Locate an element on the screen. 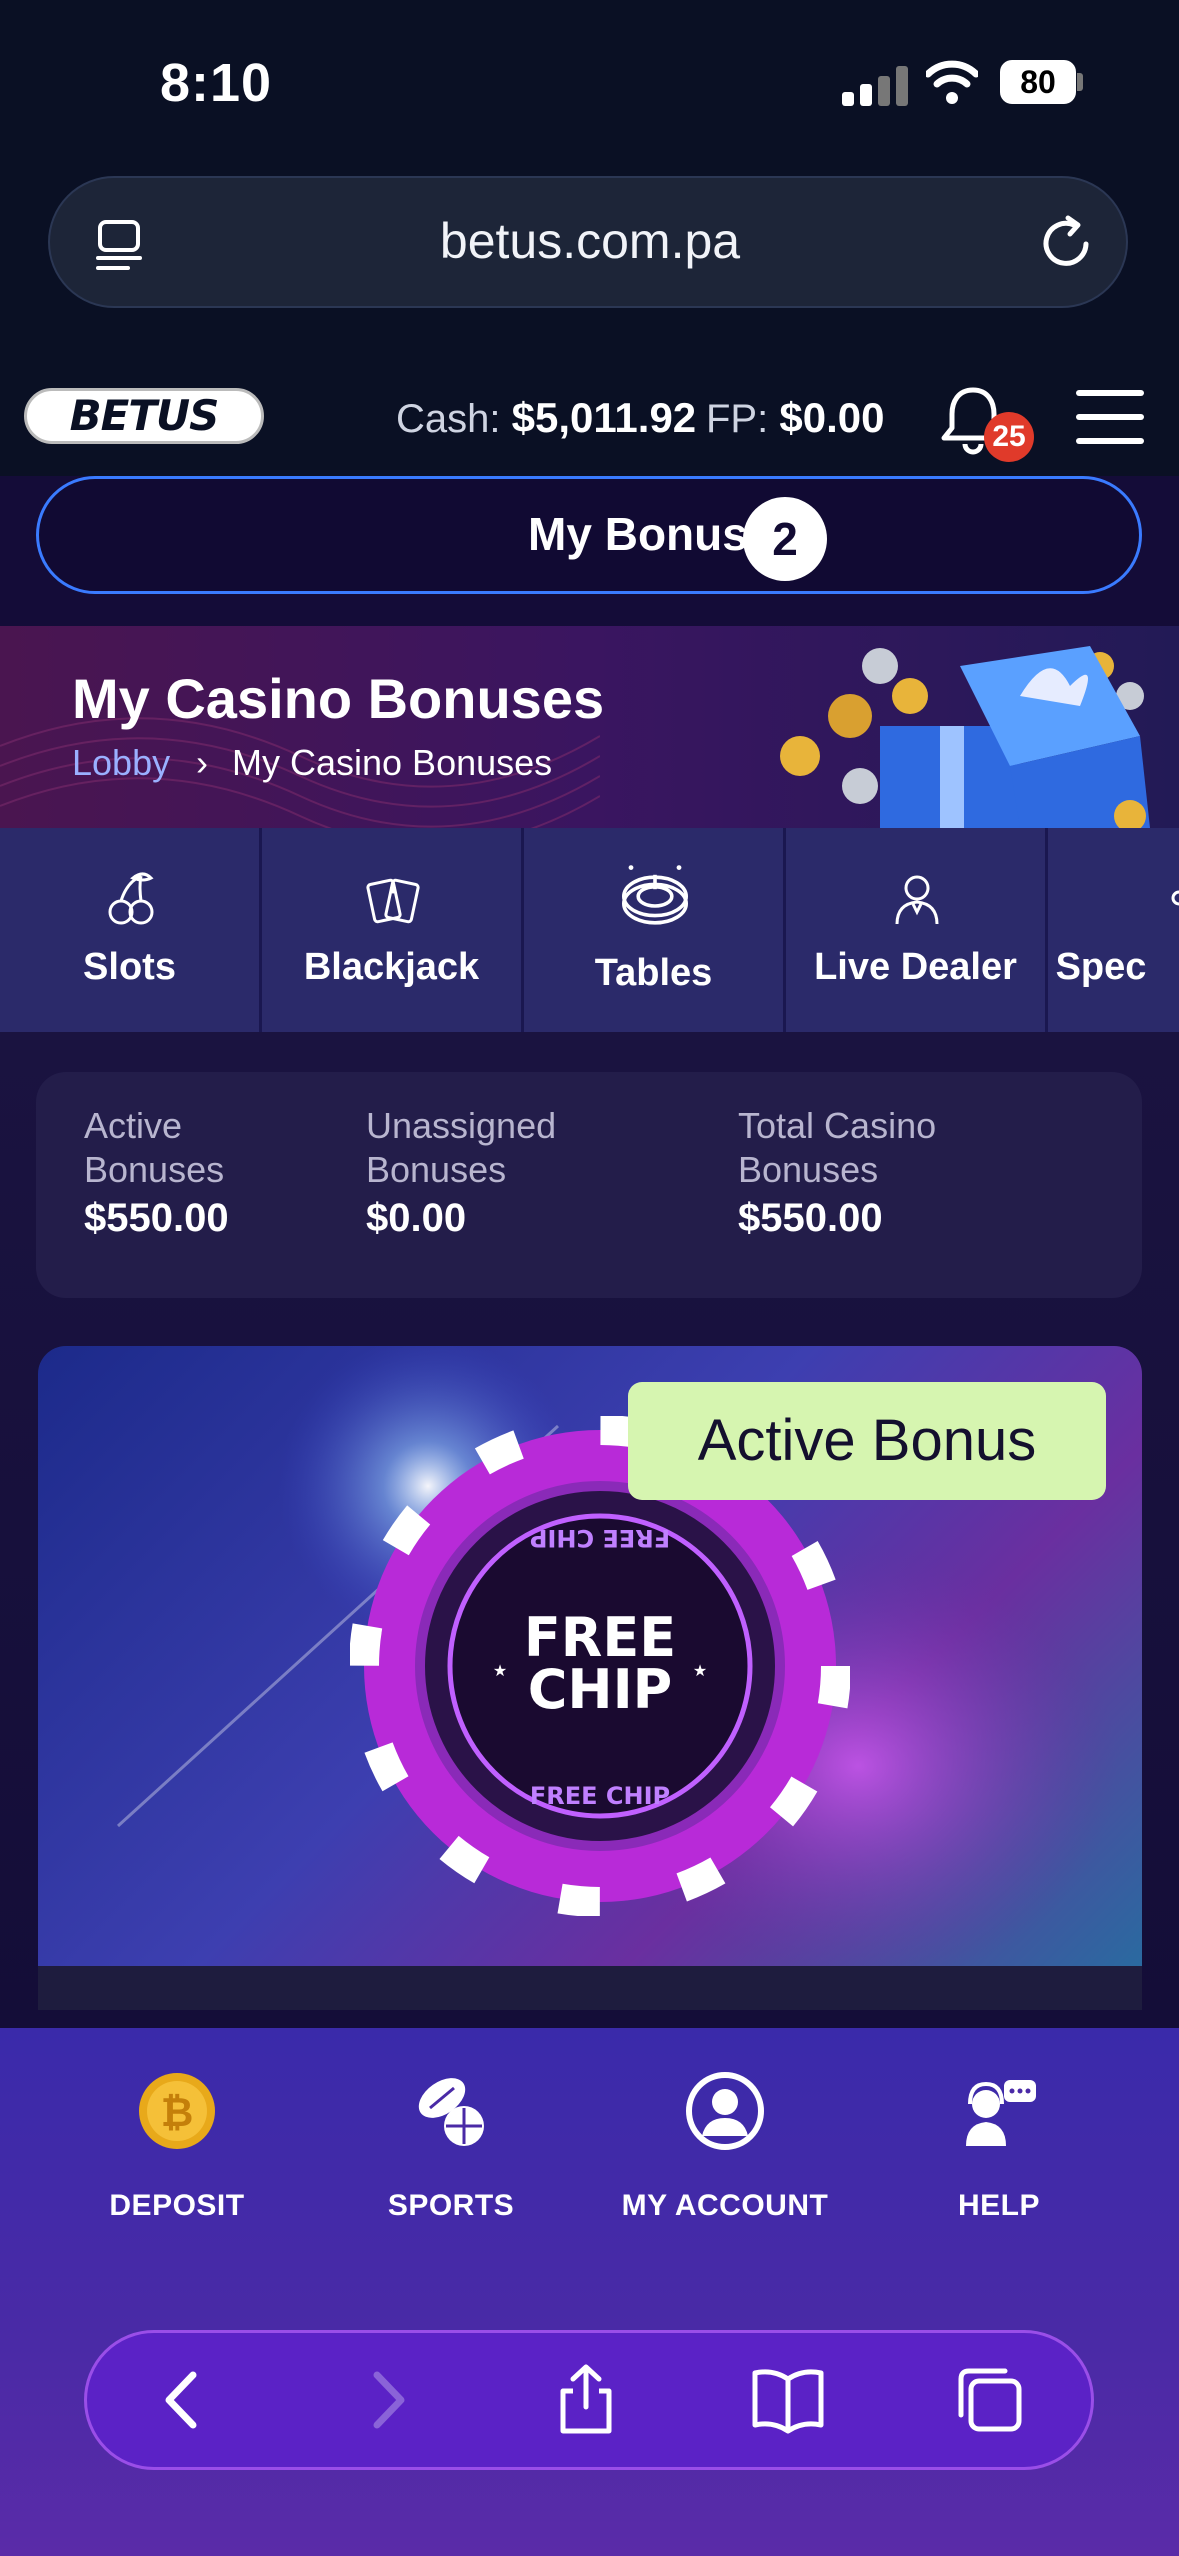 The image size is (1179, 2556). battery-icon: 80 is located at coordinates (1038, 82).